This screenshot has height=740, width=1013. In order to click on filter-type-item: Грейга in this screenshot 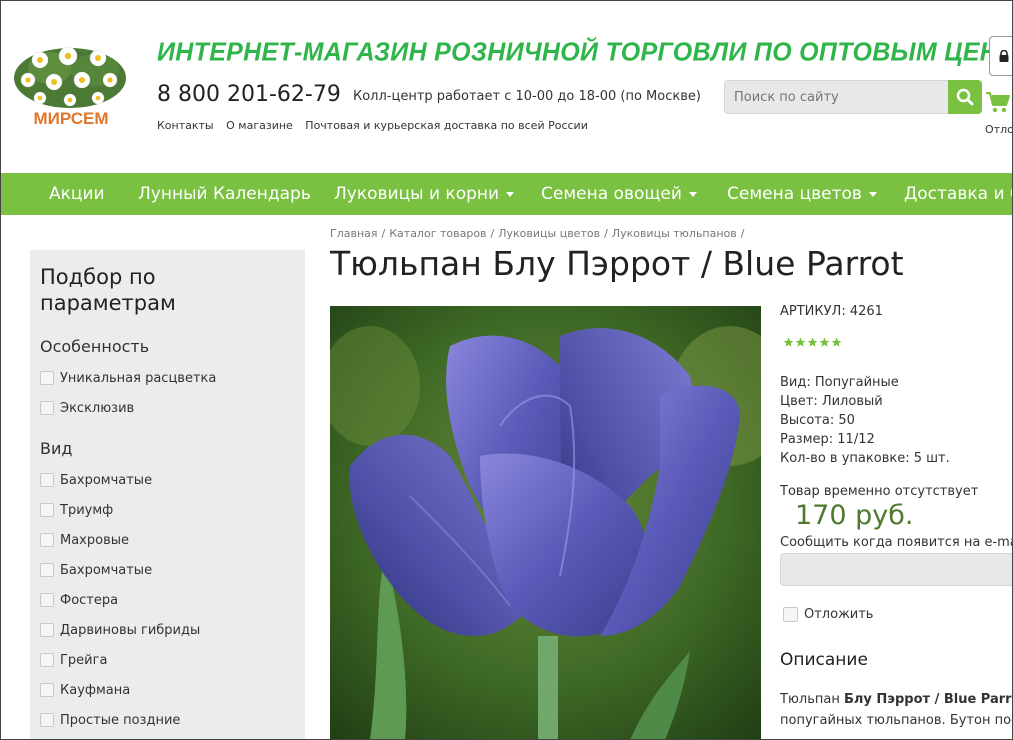, I will do `click(73, 660)`.